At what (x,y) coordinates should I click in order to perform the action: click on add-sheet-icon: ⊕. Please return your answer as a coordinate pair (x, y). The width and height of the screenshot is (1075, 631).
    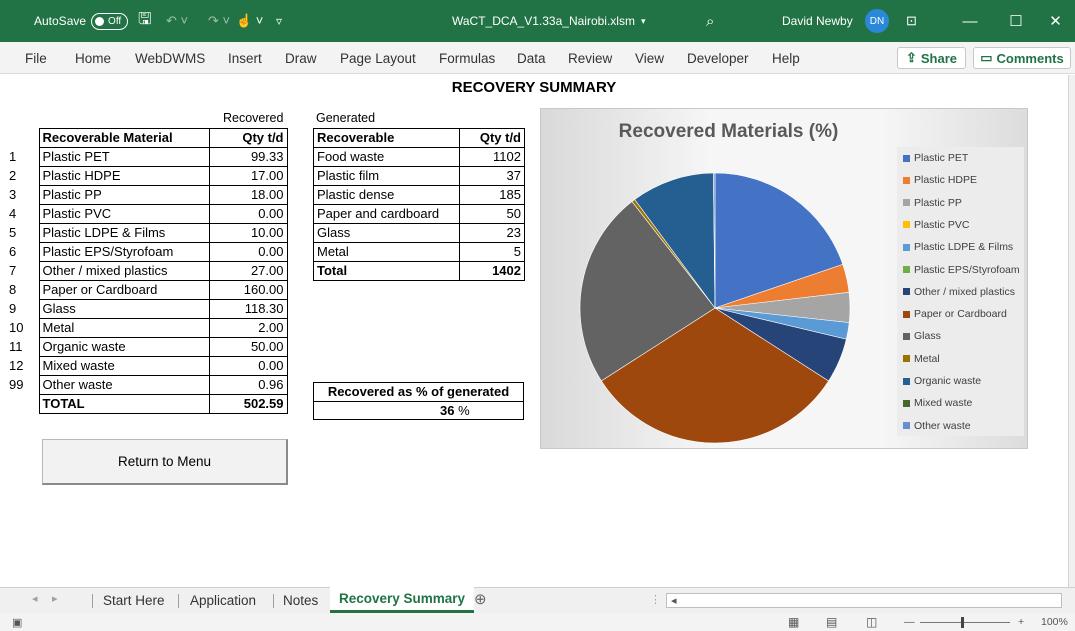
    Looking at the image, I should click on (480, 599).